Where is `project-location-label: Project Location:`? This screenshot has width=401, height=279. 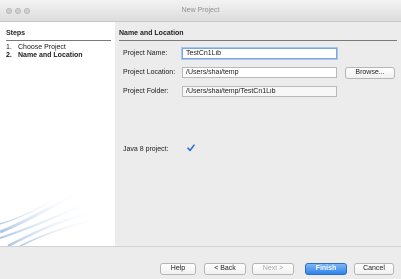
project-location-label: Project Location: is located at coordinates (149, 72).